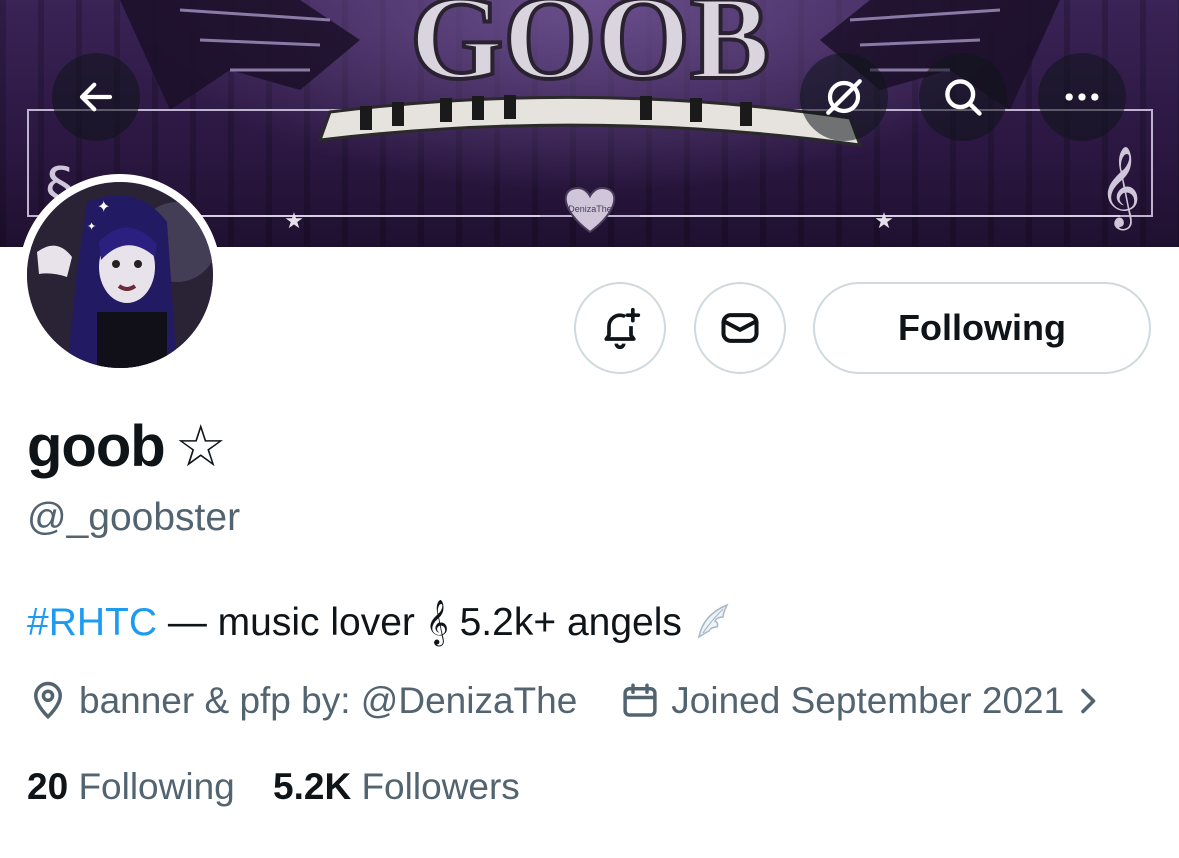 The image size is (1179, 858). I want to click on location: banner & pfp by: @DenizaThe, so click(302, 701).